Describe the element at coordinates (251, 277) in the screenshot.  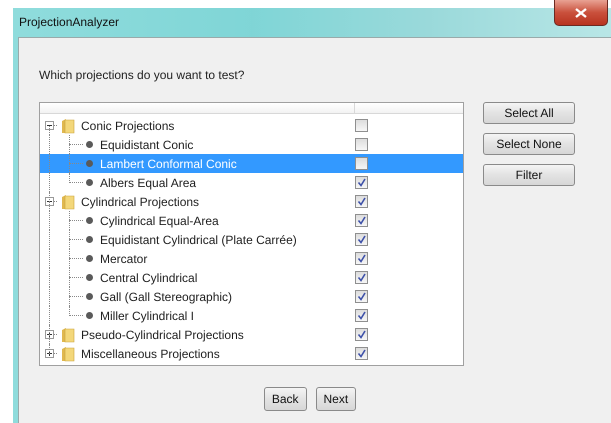
I see `tree-row: Central Cylindrical` at that location.